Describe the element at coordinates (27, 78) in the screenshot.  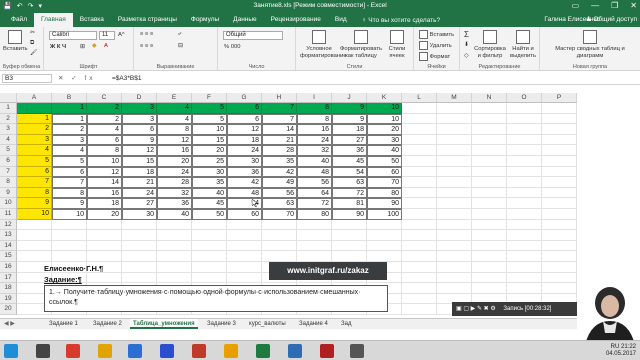
I see `name-box: B3` at that location.